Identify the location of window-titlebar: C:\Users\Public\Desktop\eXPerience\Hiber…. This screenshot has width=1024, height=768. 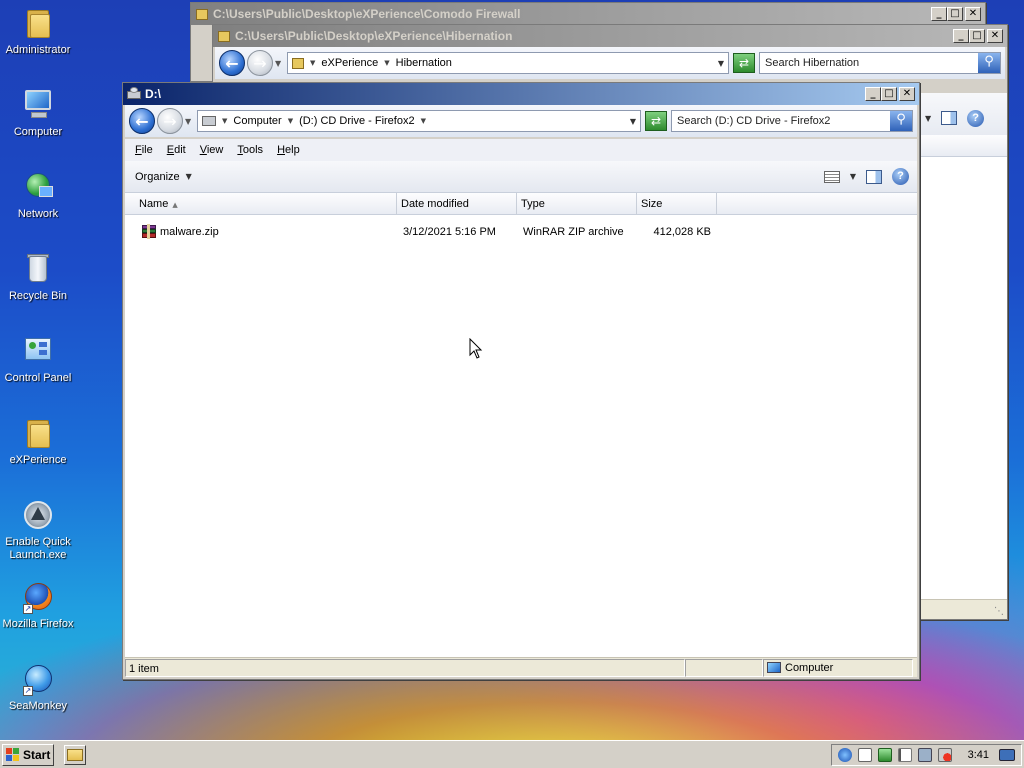
(610, 36).